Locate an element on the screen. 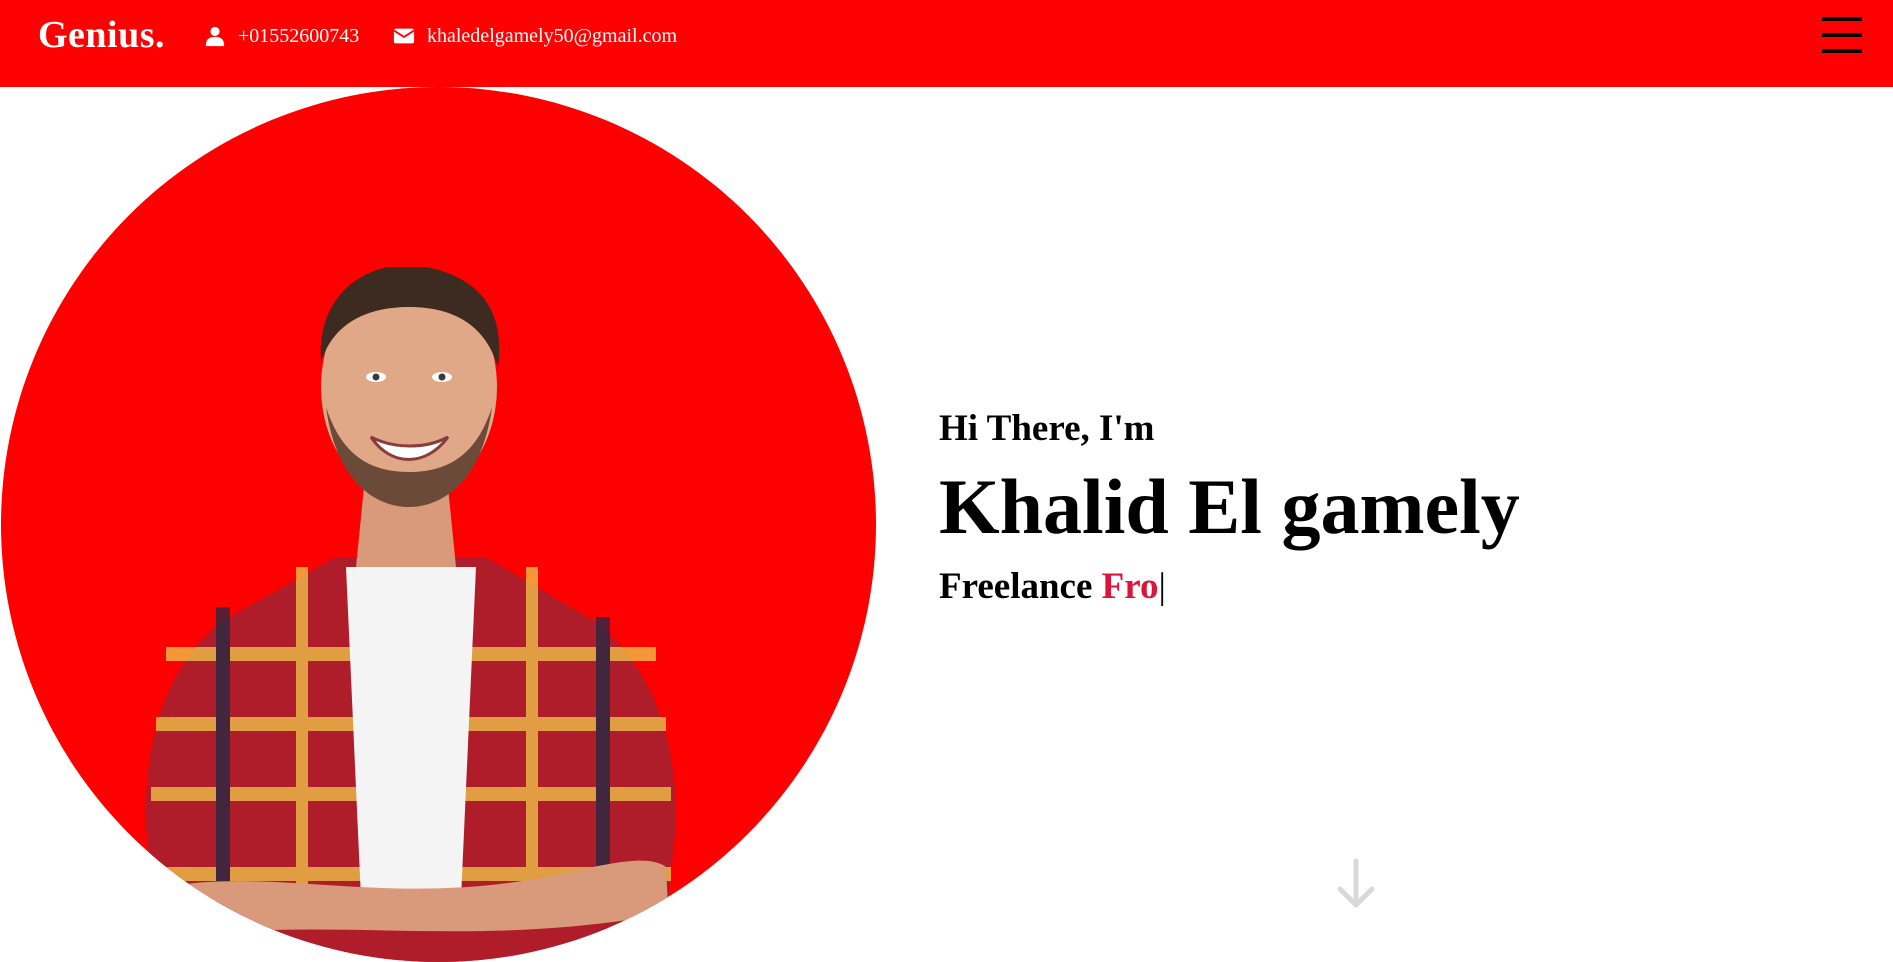 Image resolution: width=1893 pixels, height=962 pixels. role-prefix: Freelance is located at coordinates (1016, 586).